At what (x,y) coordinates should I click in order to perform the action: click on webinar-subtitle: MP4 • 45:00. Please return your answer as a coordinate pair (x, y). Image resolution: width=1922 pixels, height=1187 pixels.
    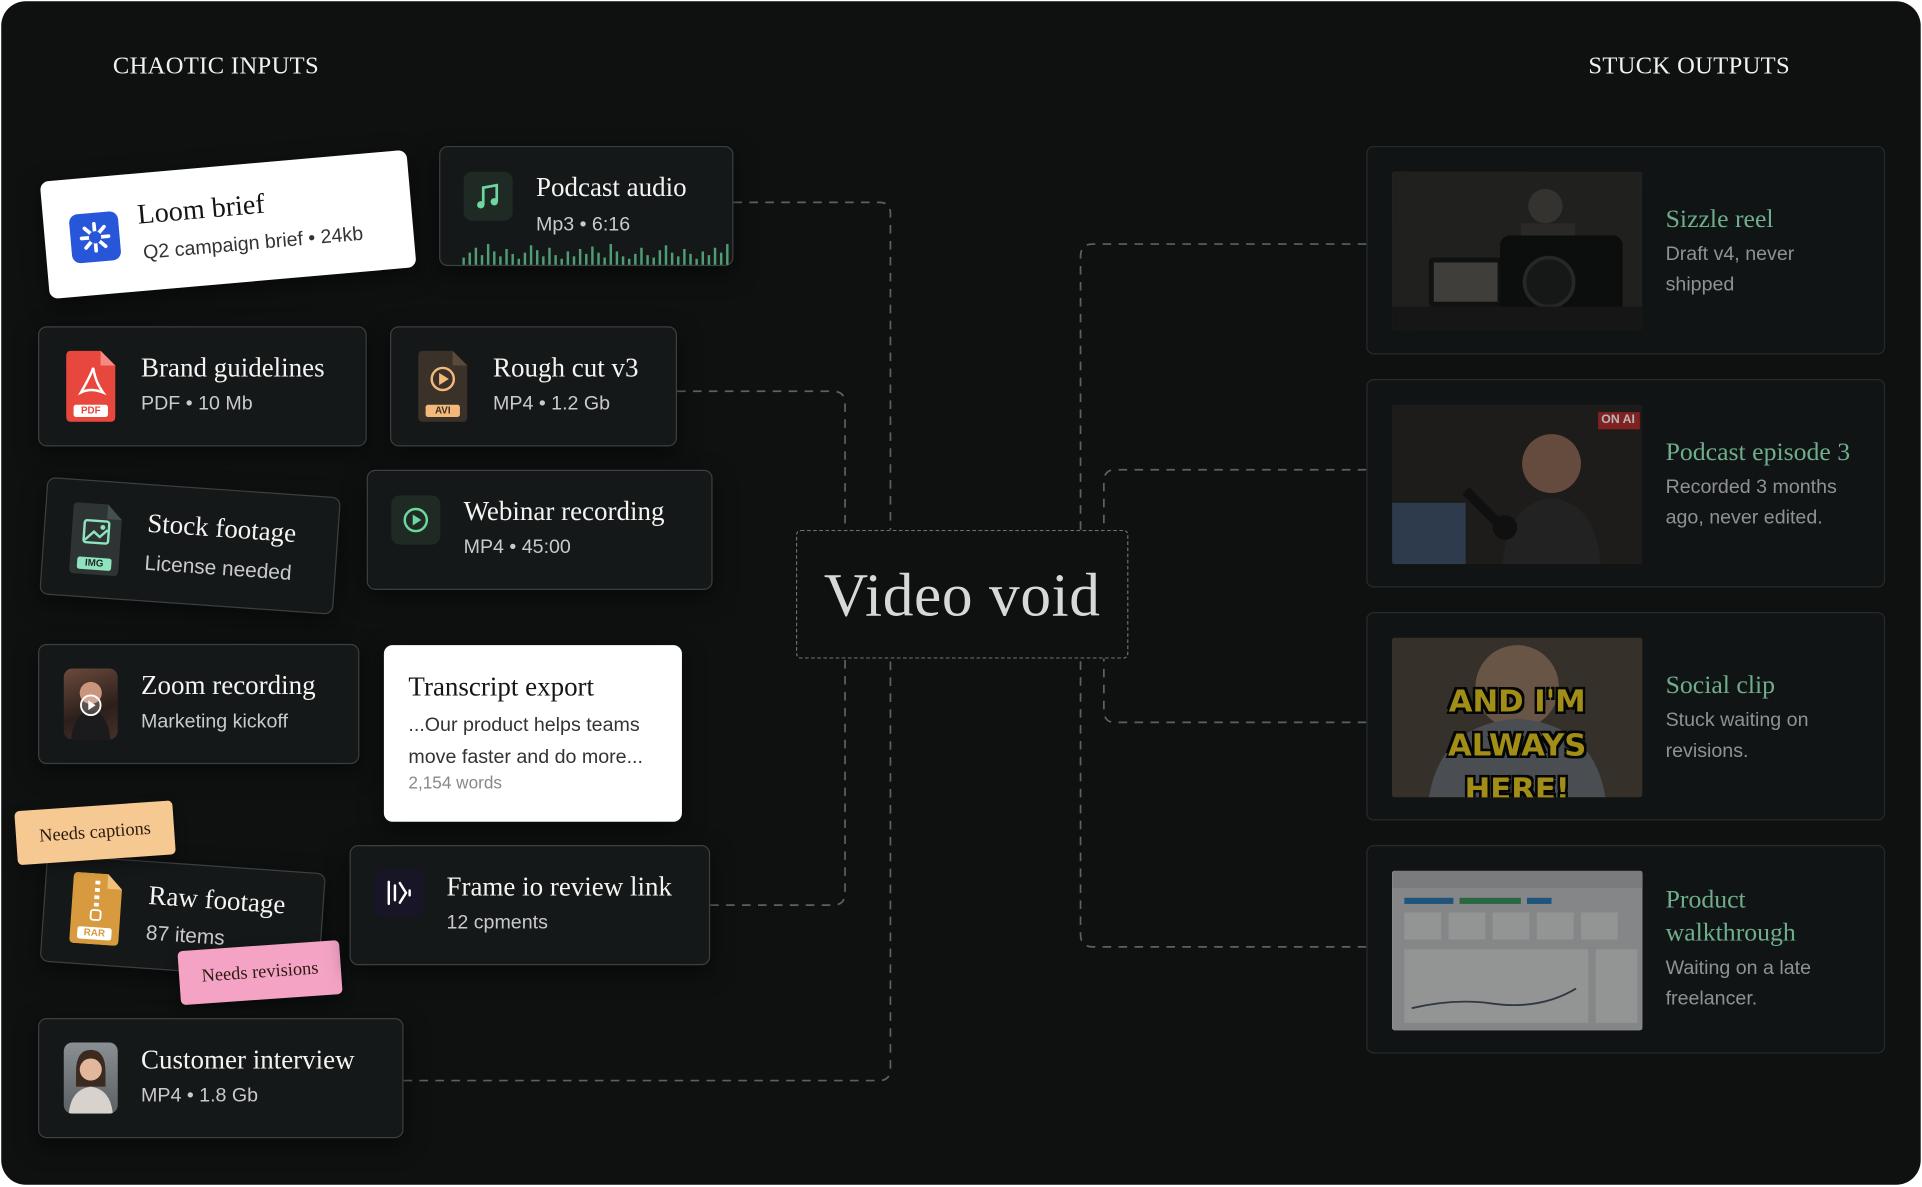
    Looking at the image, I should click on (517, 548).